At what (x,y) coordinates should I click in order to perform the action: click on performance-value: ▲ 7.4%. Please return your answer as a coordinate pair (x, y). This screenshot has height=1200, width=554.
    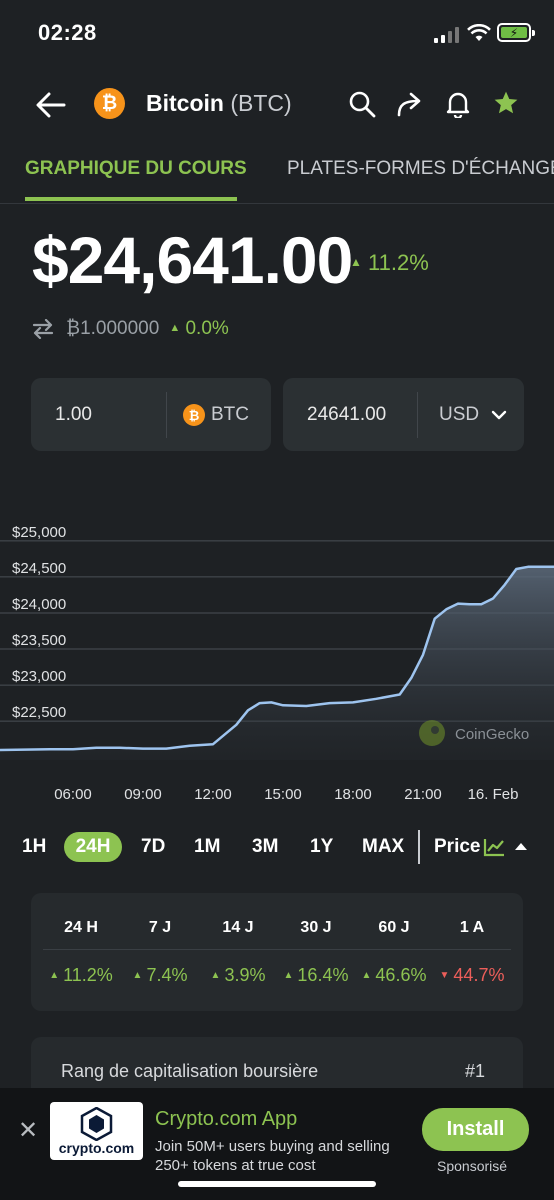
    Looking at the image, I should click on (160, 975).